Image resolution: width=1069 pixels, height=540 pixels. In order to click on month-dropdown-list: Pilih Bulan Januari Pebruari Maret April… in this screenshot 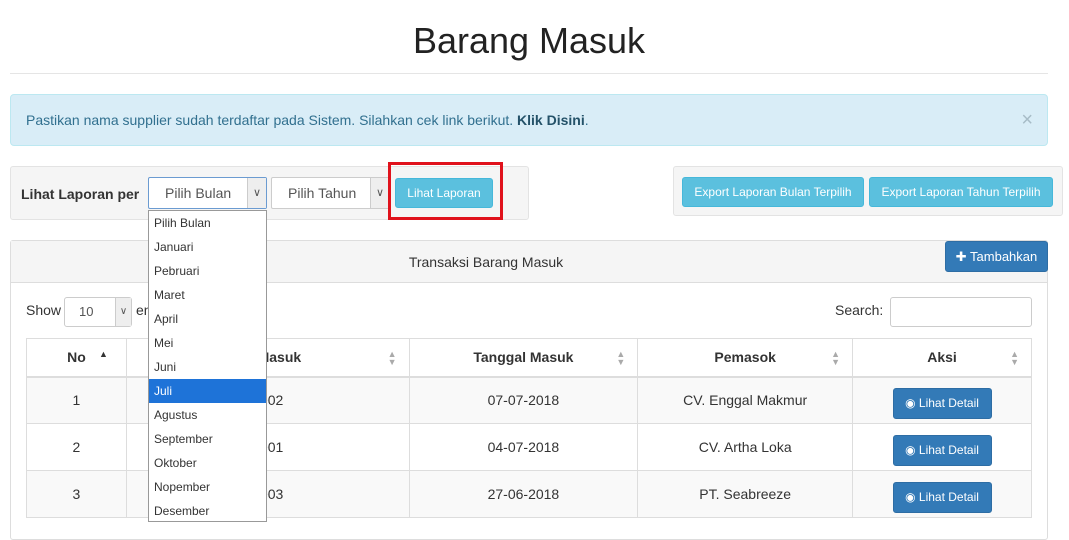, I will do `click(207, 366)`.